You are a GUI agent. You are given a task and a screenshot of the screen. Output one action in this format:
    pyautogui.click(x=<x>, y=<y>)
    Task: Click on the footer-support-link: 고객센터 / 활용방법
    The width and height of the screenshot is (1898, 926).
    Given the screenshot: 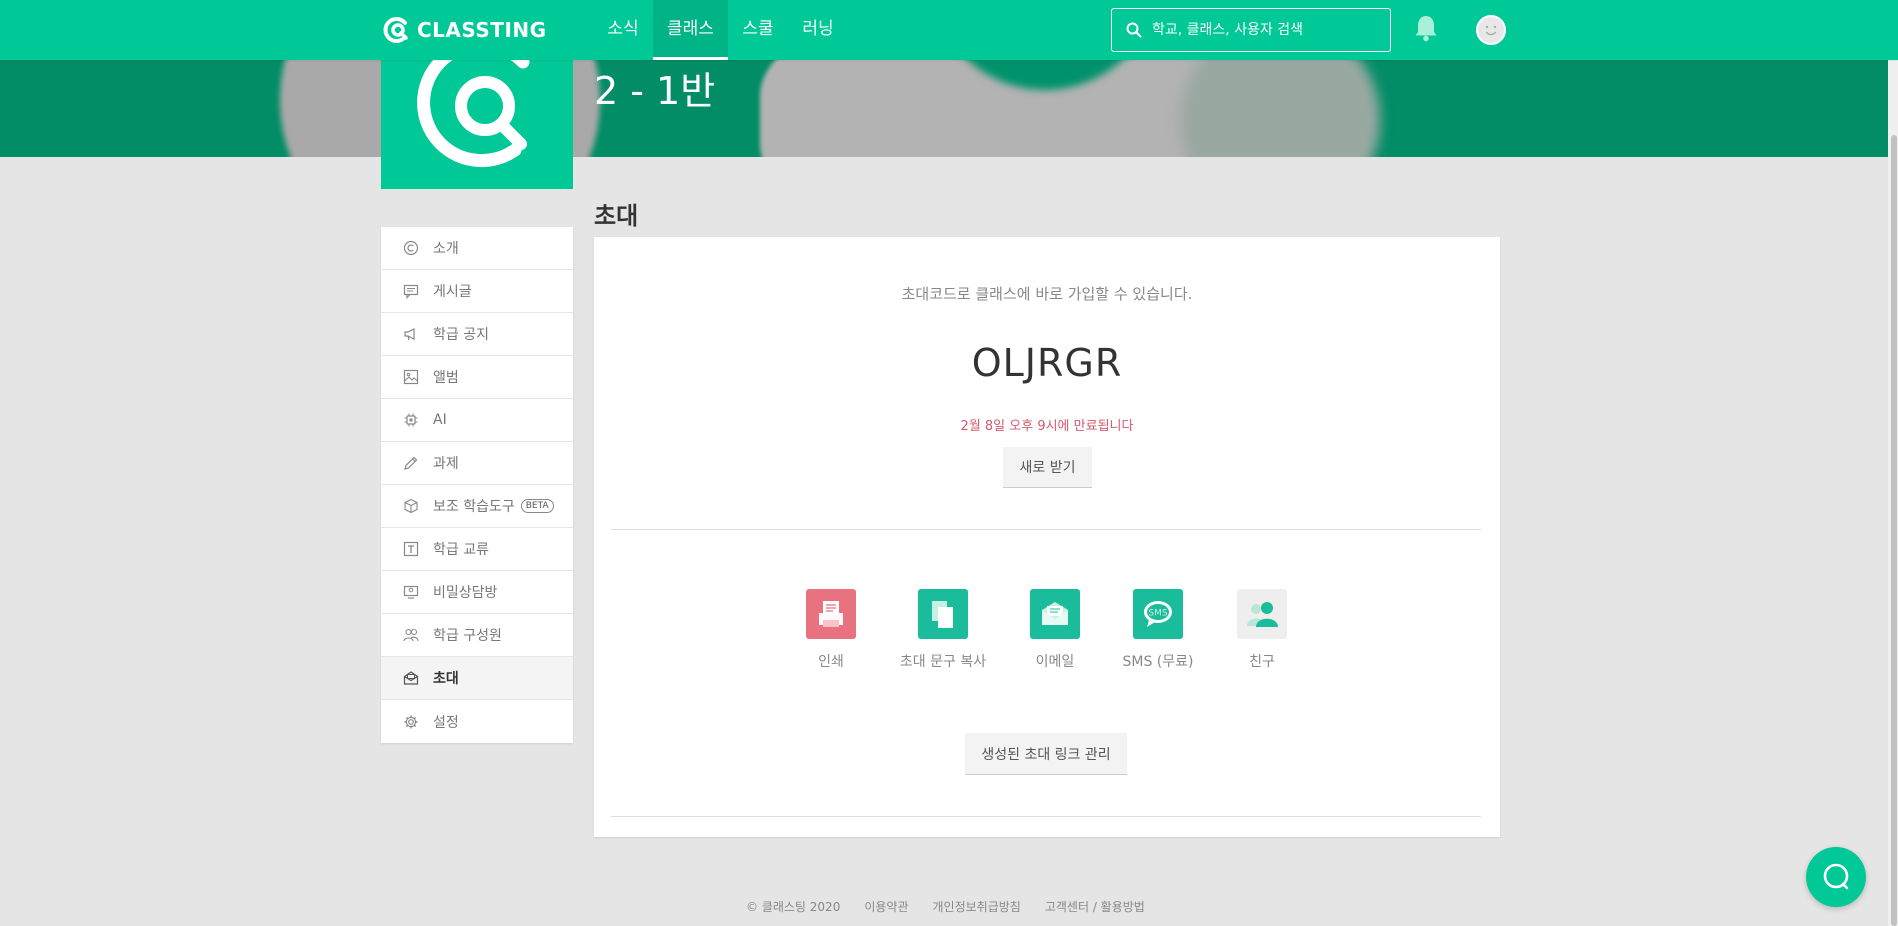 What is the action you would take?
    pyautogui.click(x=1095, y=906)
    